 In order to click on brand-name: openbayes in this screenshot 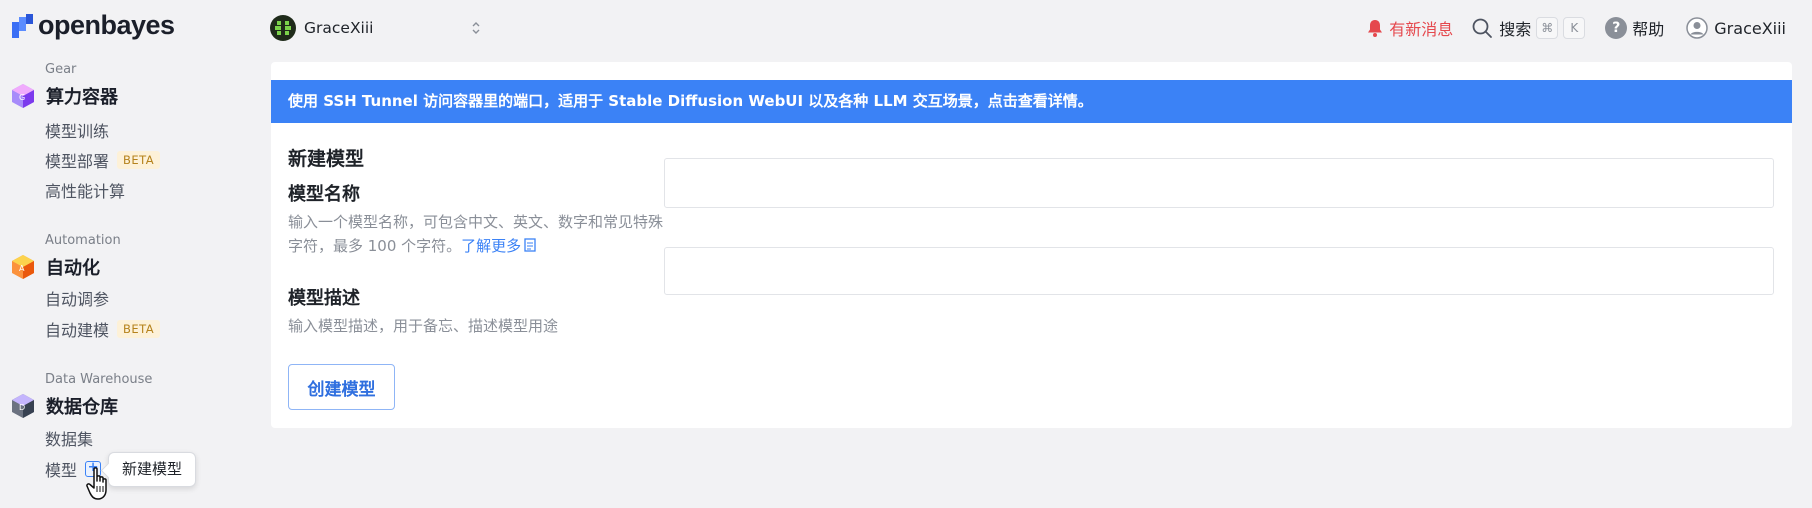, I will do `click(106, 25)`.